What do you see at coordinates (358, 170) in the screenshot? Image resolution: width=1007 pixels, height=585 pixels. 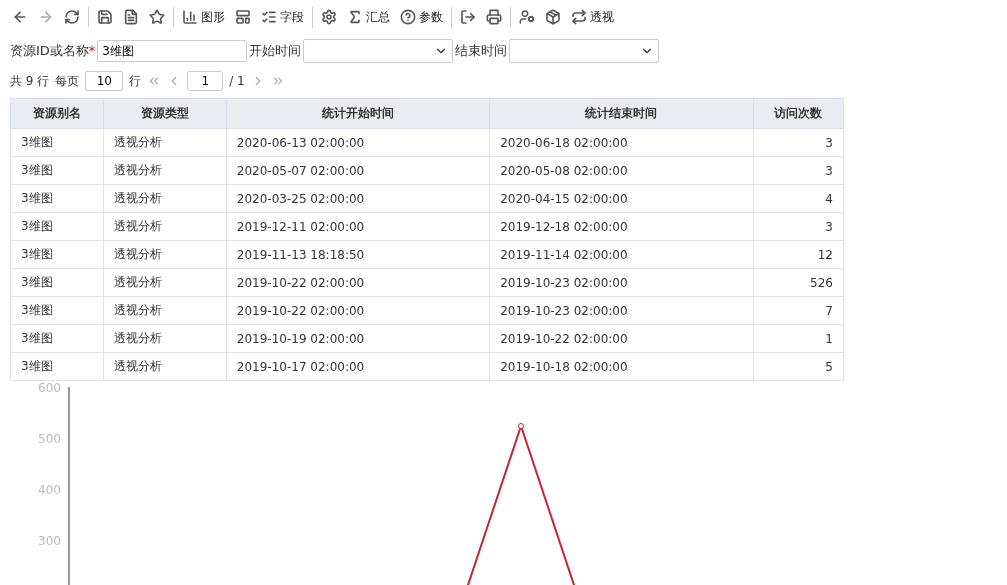 I see `table-cell: 2020-05-07 02:00:00` at bounding box center [358, 170].